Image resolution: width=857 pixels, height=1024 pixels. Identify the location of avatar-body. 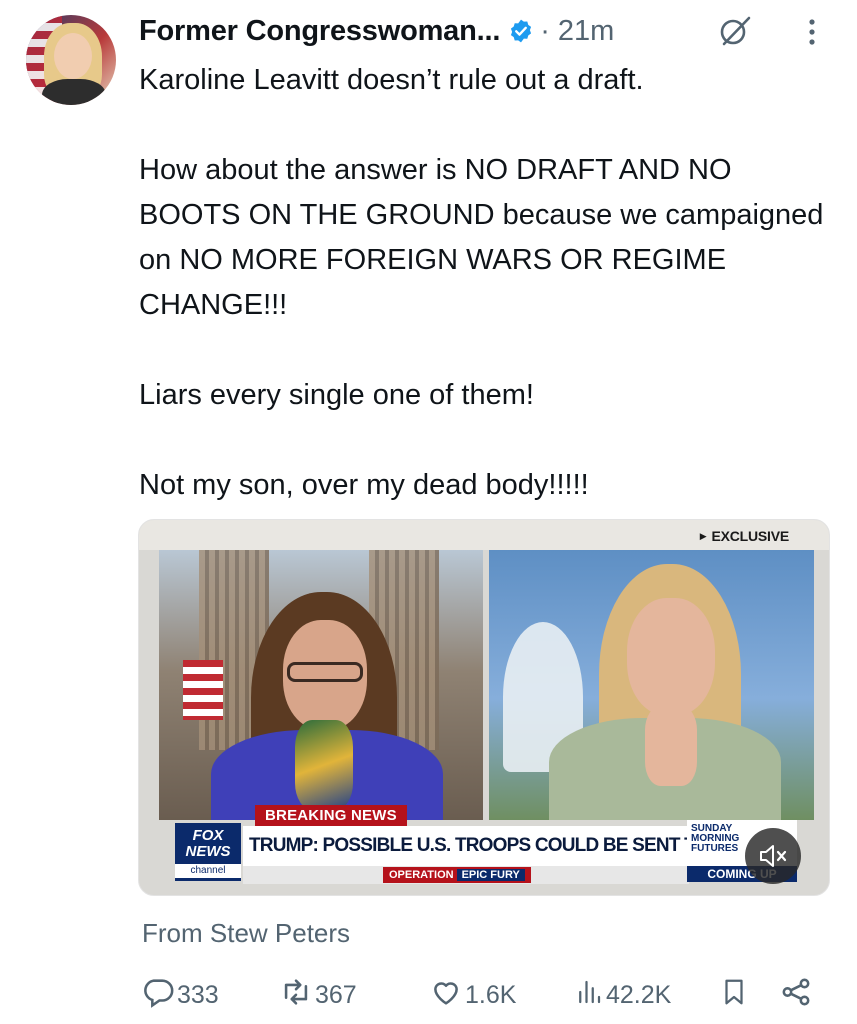
(74, 92).